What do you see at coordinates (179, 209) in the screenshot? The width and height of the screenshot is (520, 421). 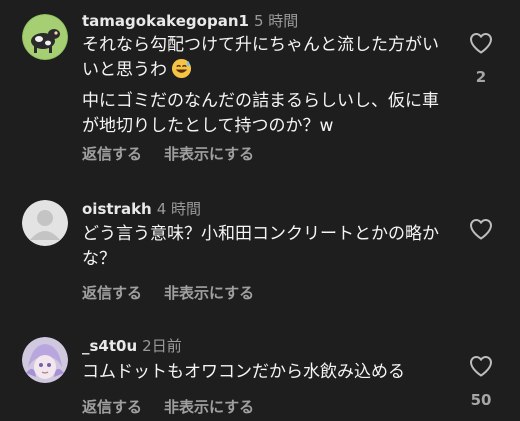 I see `timestamp: 4 時間` at bounding box center [179, 209].